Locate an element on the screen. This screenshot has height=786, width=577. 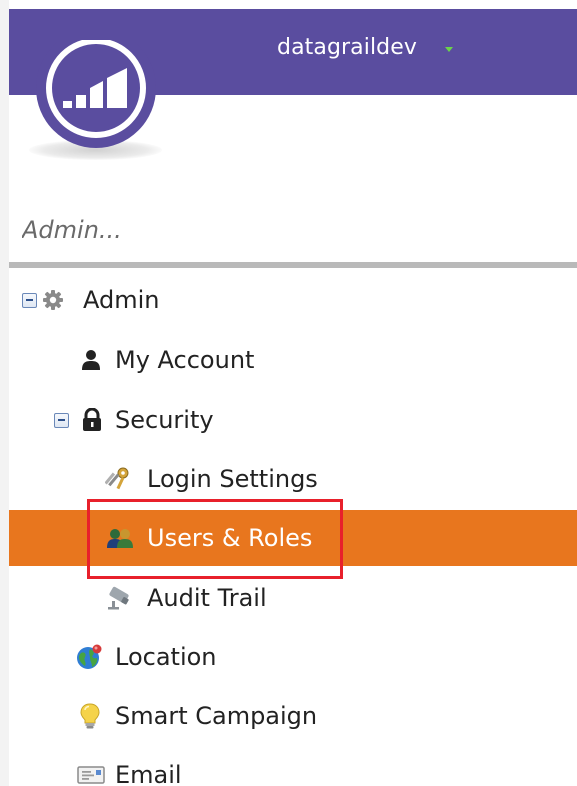
lock-icon is located at coordinates (92, 420).